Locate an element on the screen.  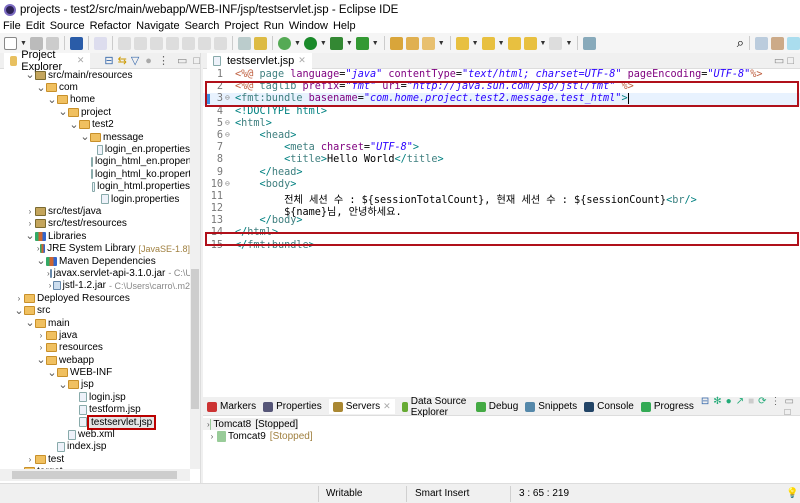
menu-run: Run is located at coordinates (274, 26).